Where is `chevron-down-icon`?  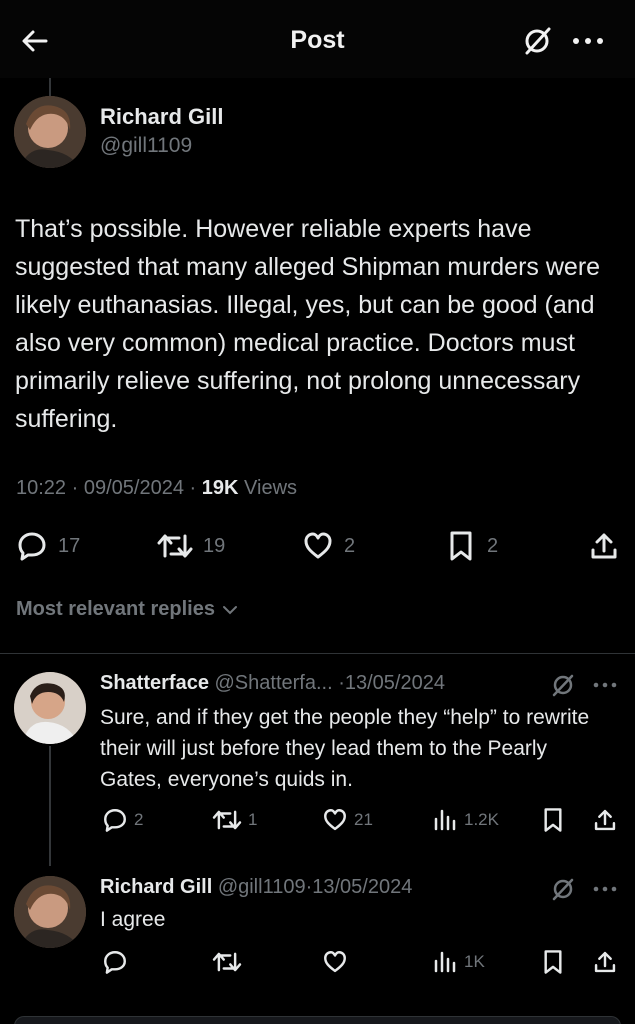 chevron-down-icon is located at coordinates (229, 609).